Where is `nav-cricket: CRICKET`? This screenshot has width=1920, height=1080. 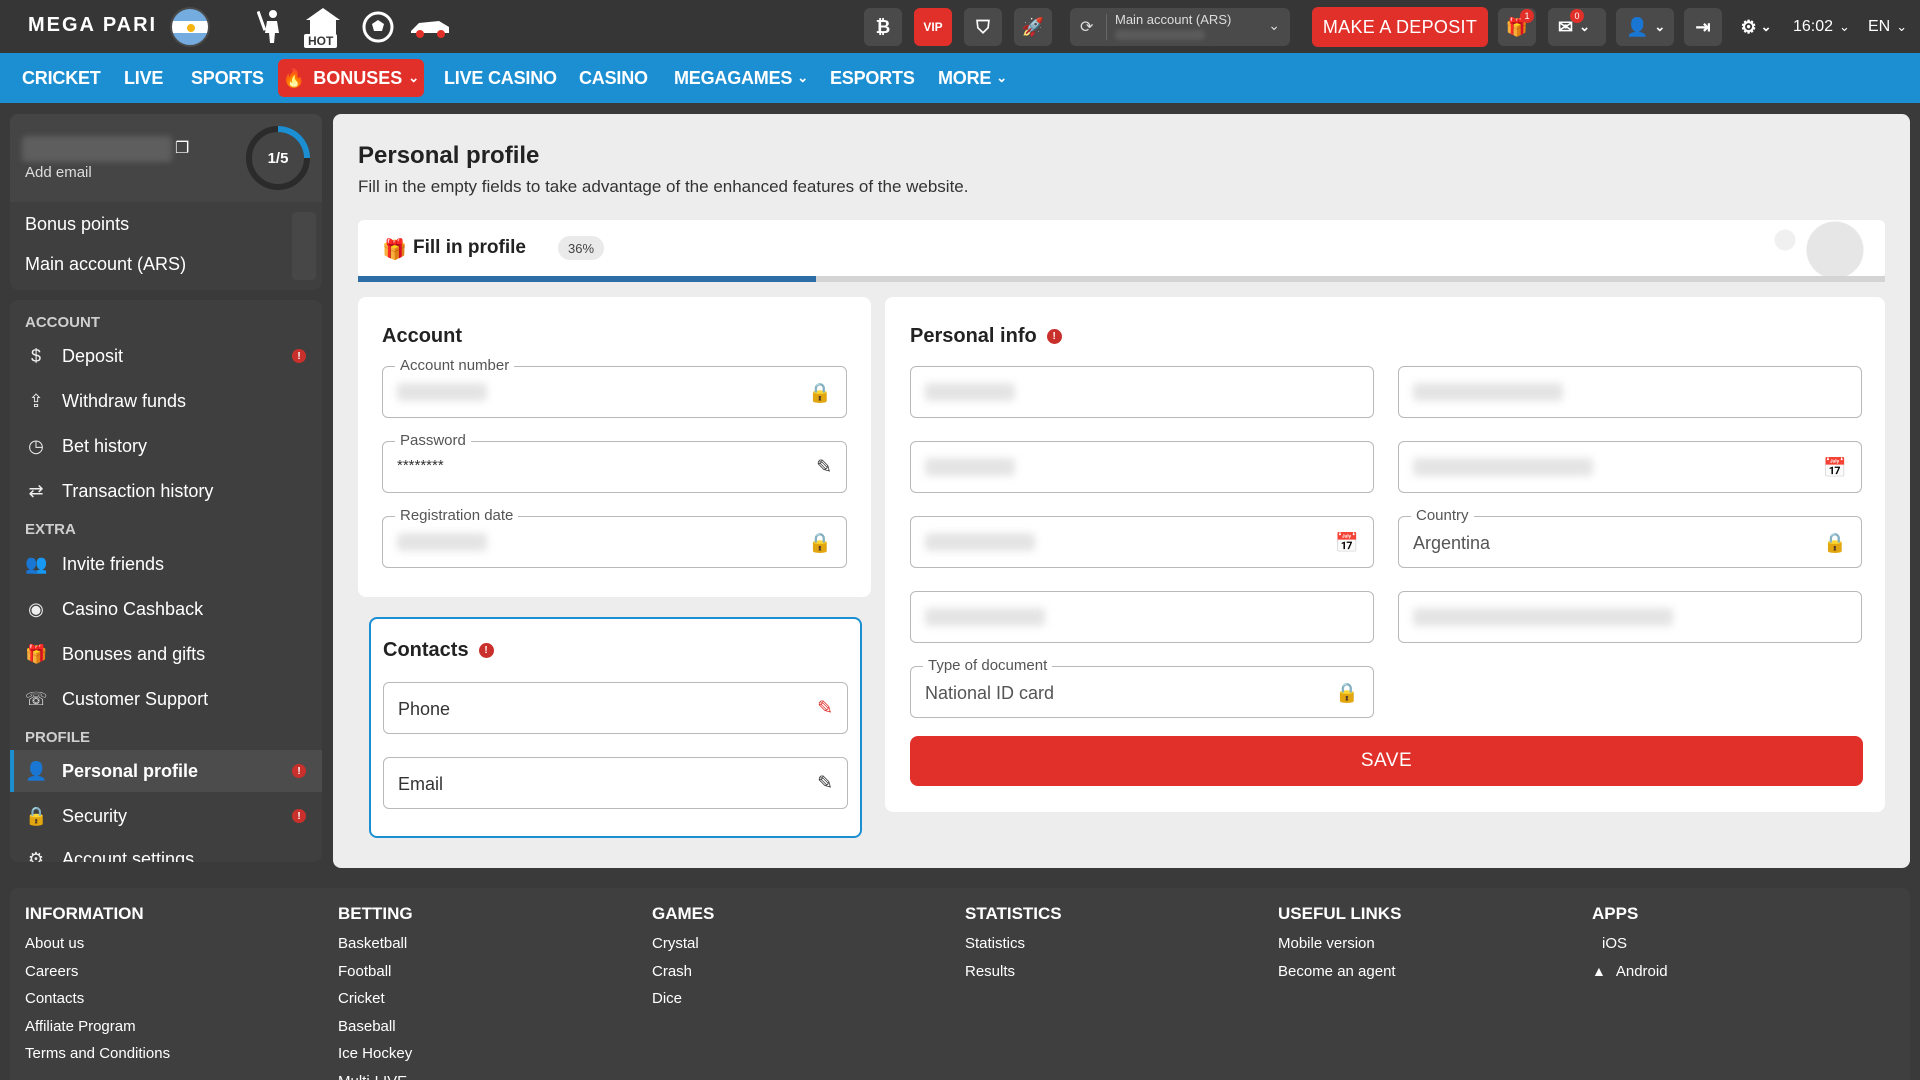
nav-cricket: CRICKET is located at coordinates (61, 78).